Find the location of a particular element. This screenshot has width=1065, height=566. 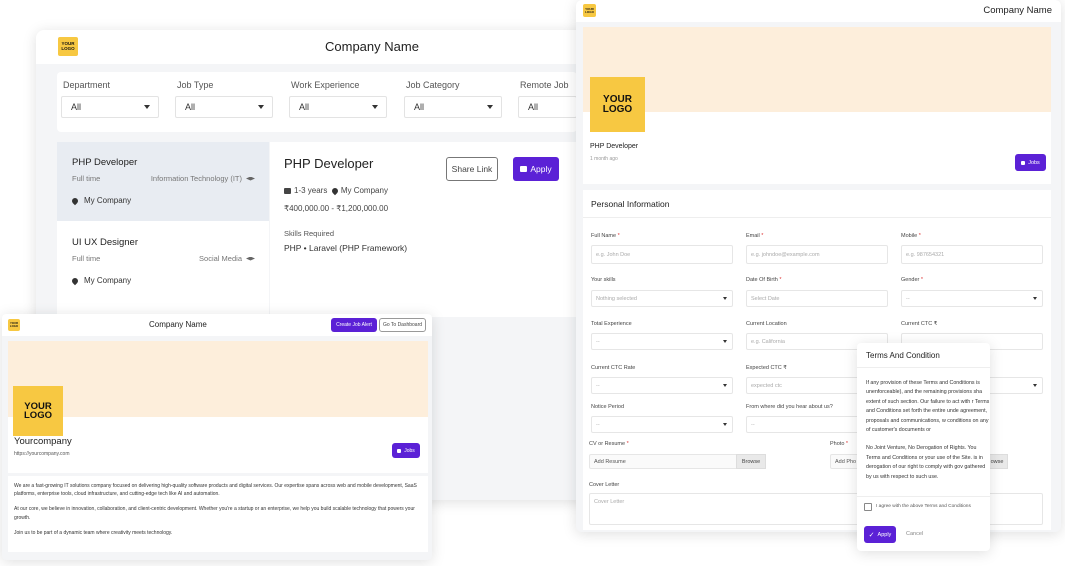

total-exp-label: Total Experience is located at coordinates (611, 324).